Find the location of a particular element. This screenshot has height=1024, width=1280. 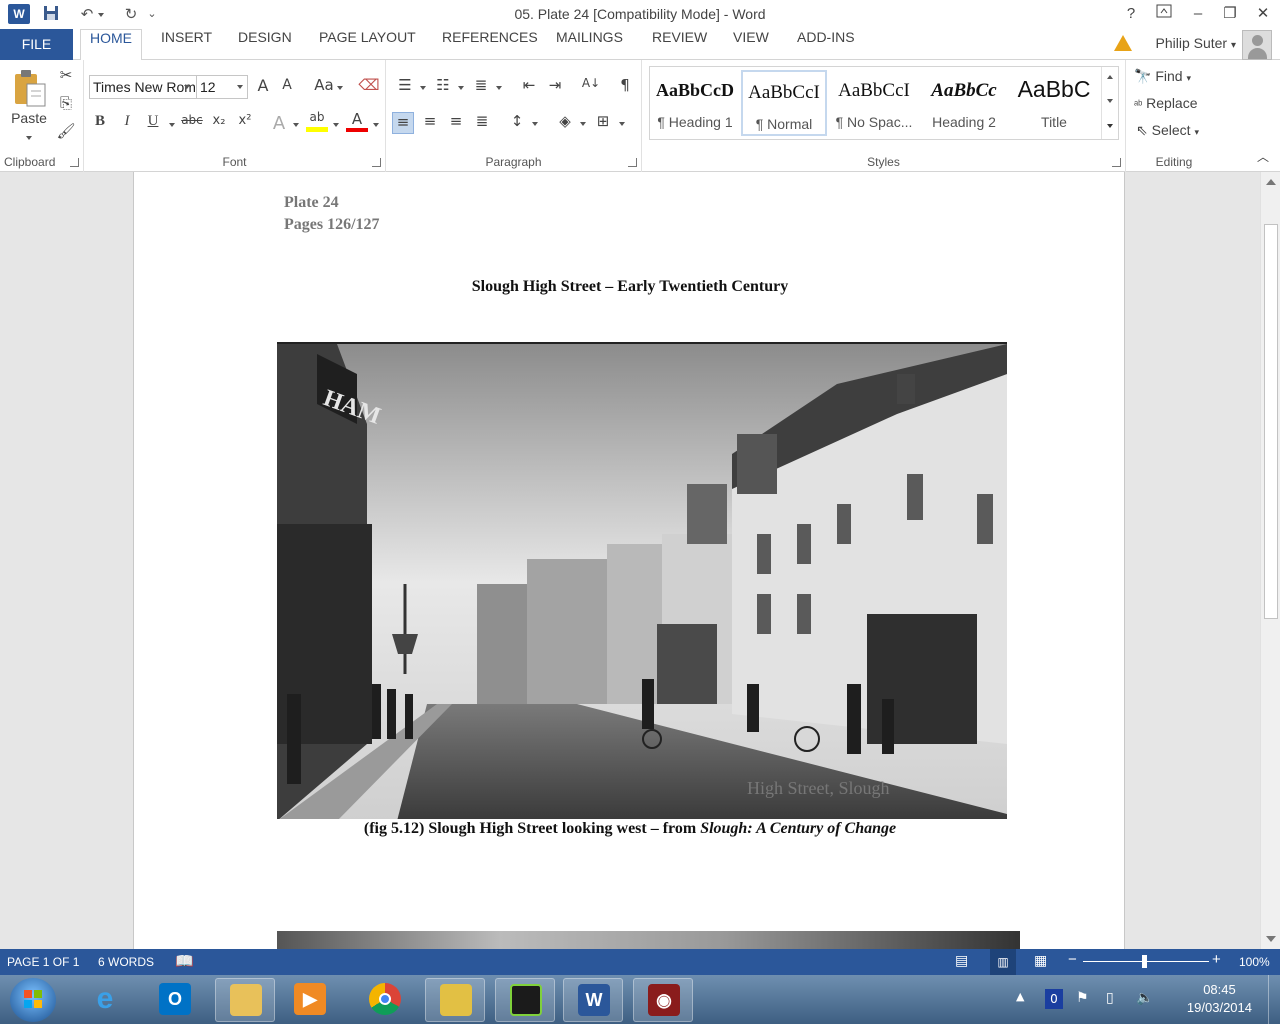

strikethrough-icon: abc is located at coordinates (192, 124).